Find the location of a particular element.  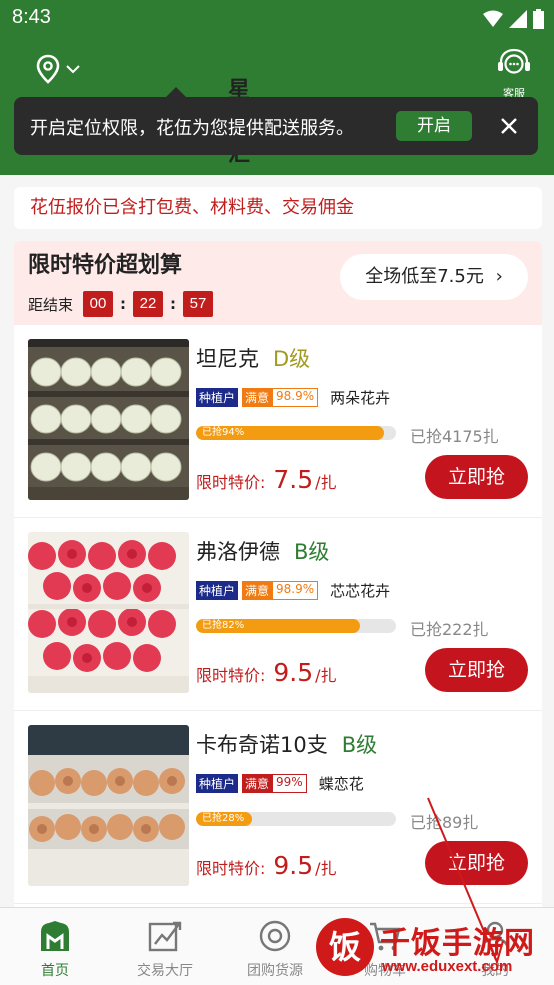

wifi-icon is located at coordinates (493, 18).